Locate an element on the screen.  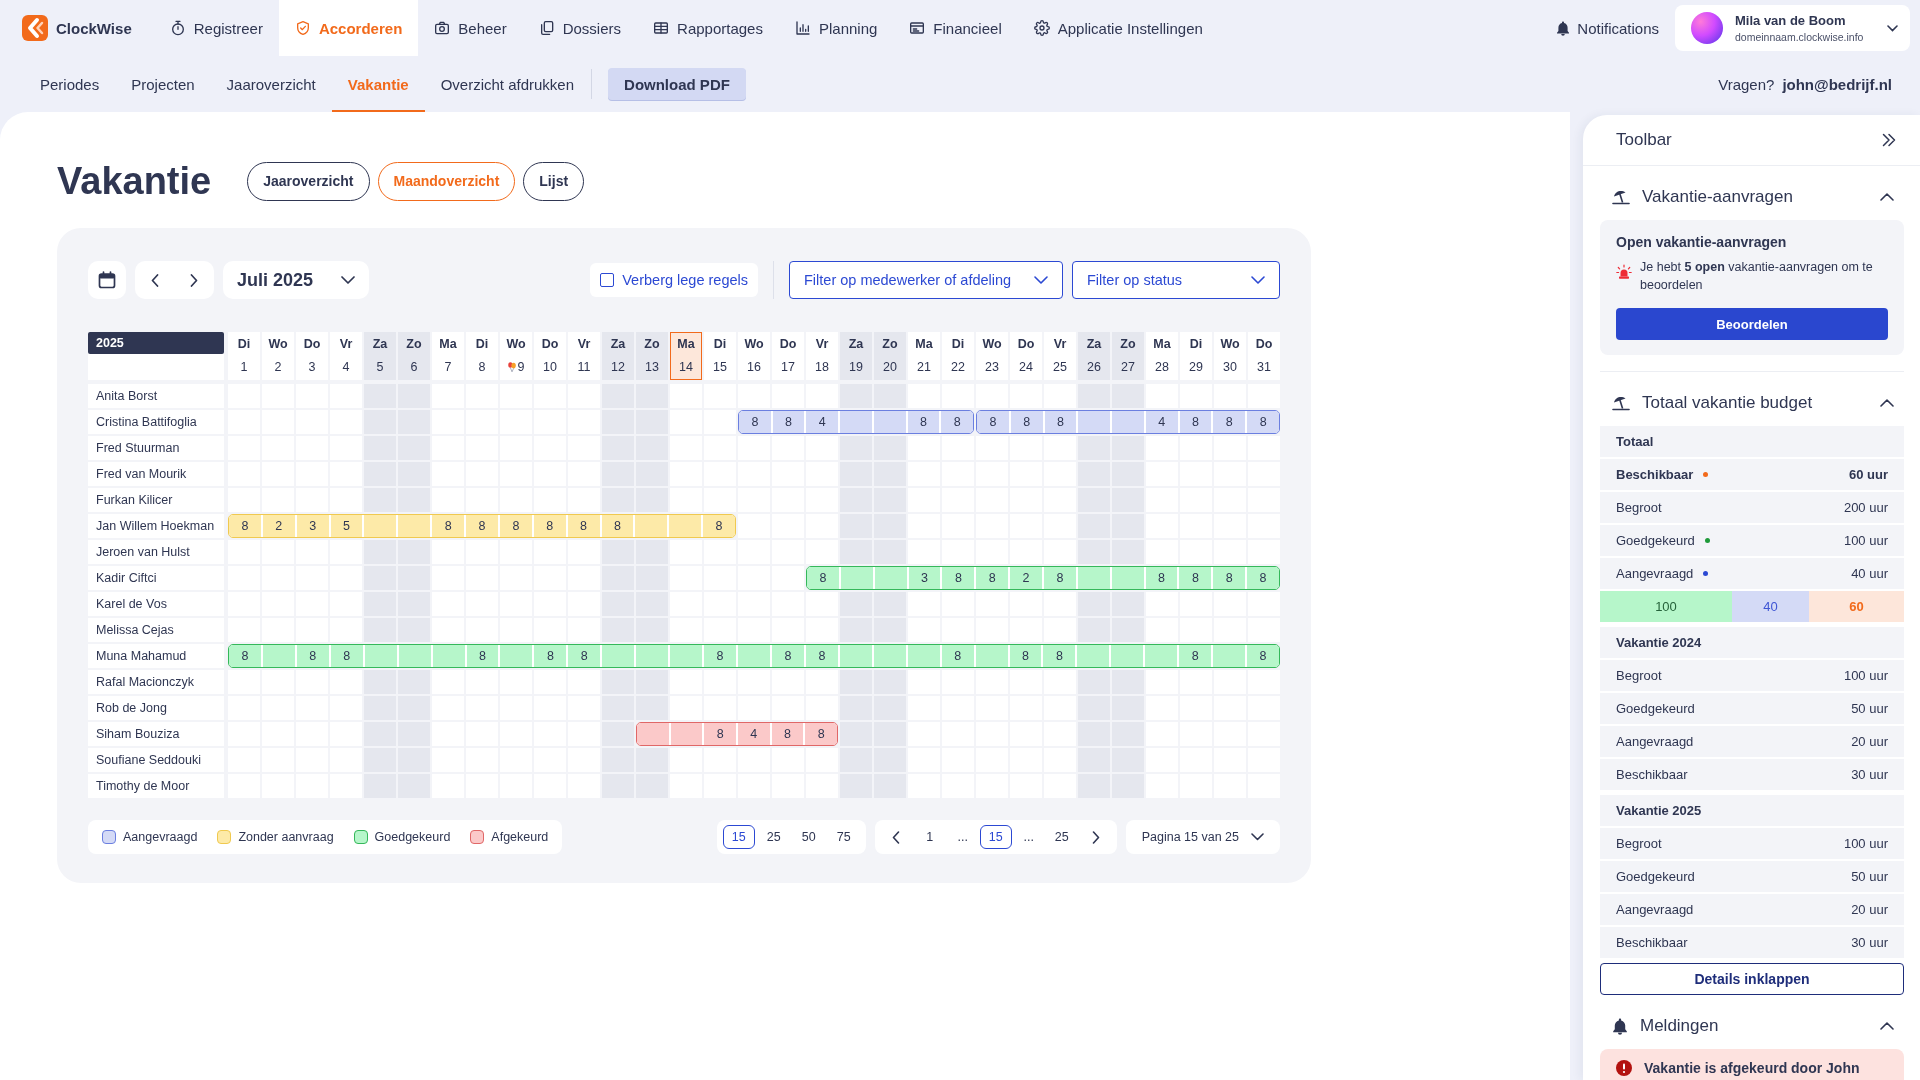
collapse-details-button: Details inklappen is located at coordinates (1752, 979).